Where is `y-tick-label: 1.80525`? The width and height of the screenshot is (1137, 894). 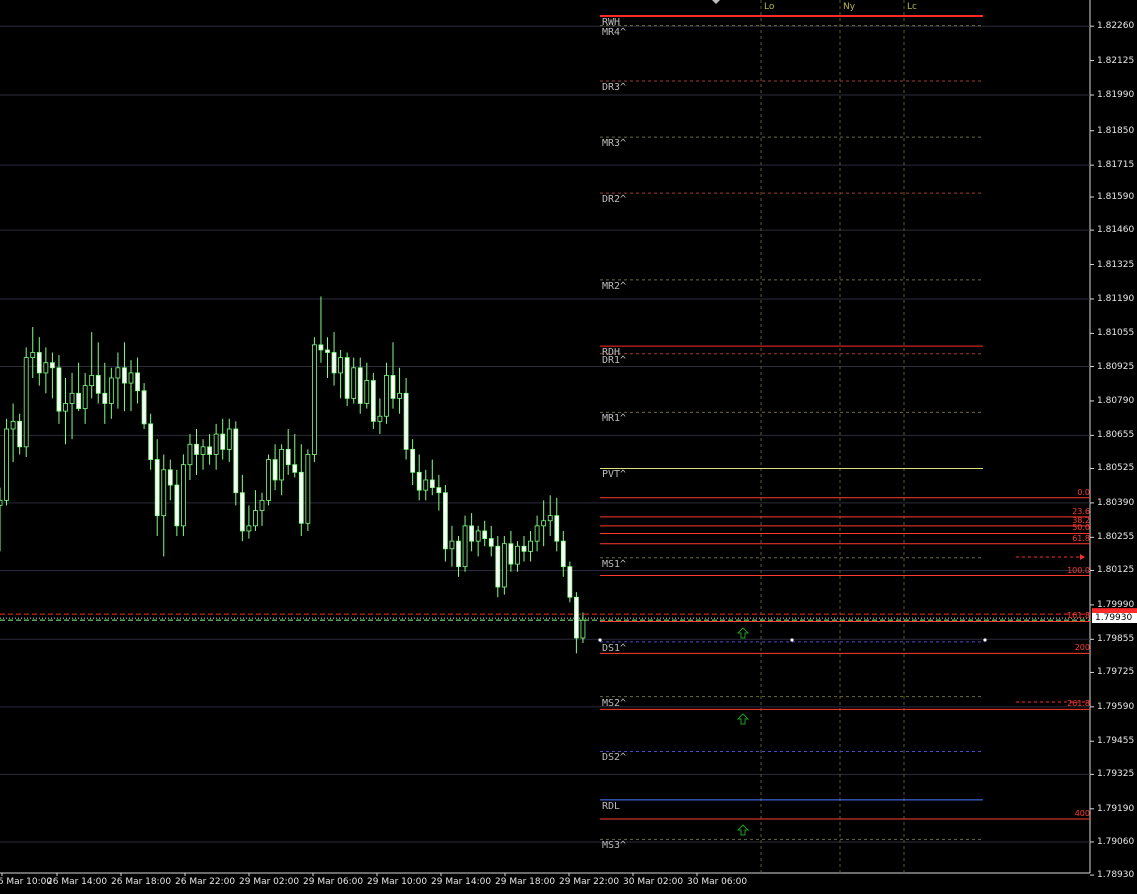 y-tick-label: 1.80525 is located at coordinates (1116, 468).